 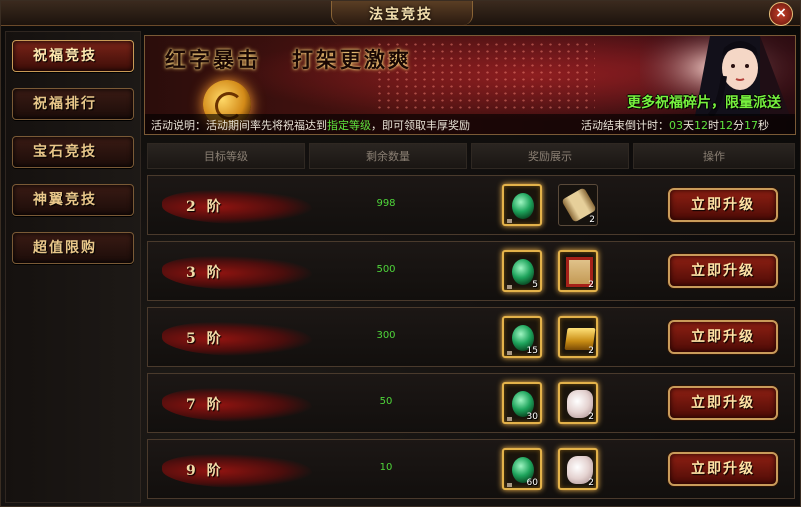 What do you see at coordinates (763, 125) in the screenshot?
I see `timer-seconds-unit: 秒` at bounding box center [763, 125].